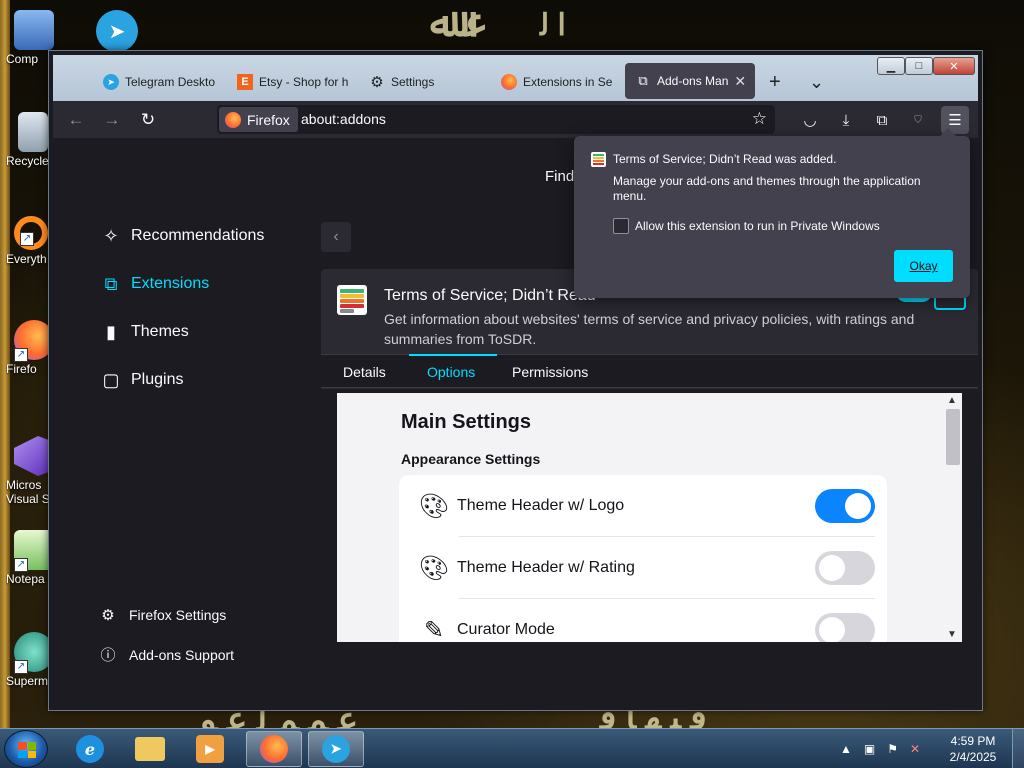 The height and width of the screenshot is (768, 1024). Describe the element at coordinates (108, 615) in the screenshot. I see `gear-icon: ⚙` at that location.